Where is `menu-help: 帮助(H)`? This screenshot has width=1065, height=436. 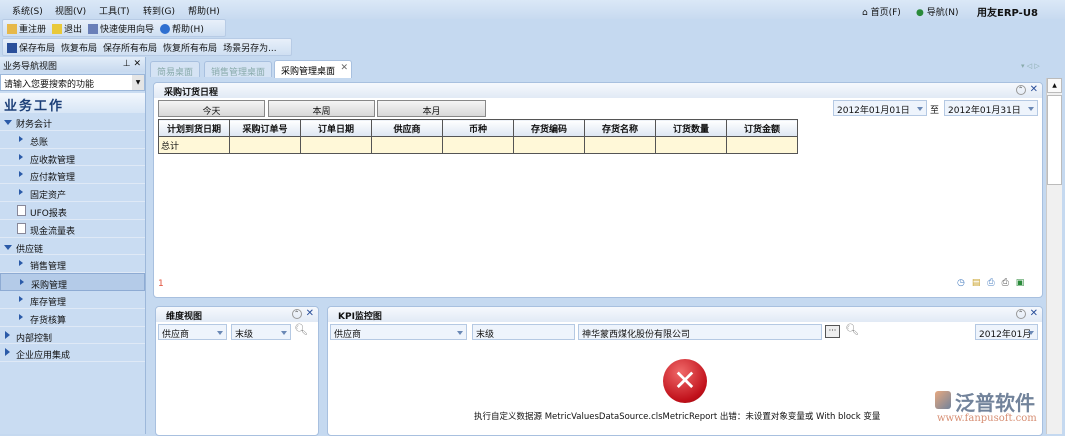 menu-help: 帮助(H) is located at coordinates (204, 10).